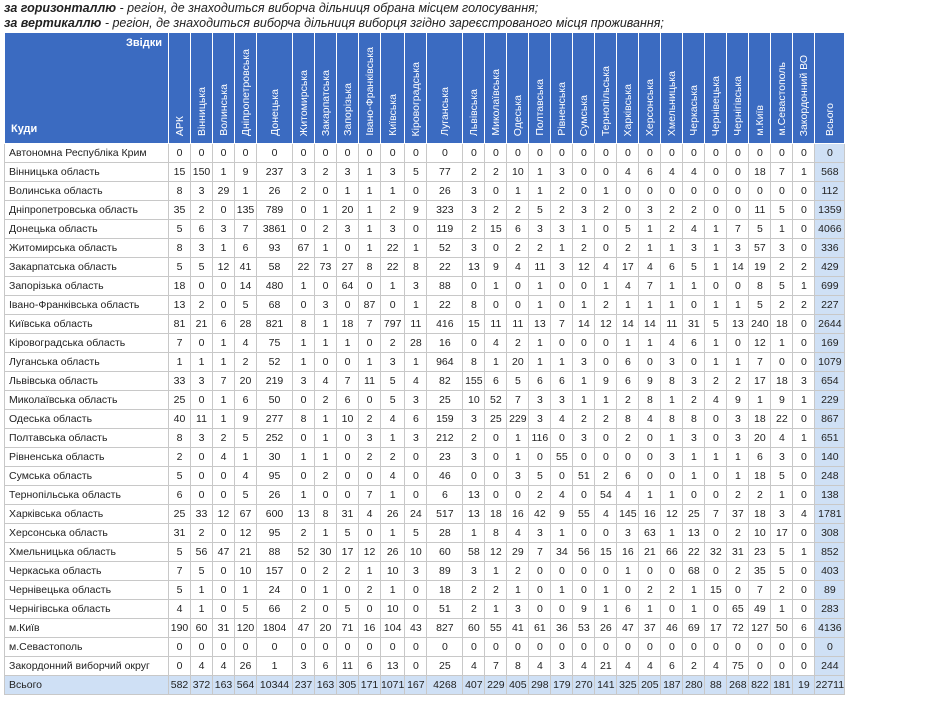  Describe the element at coordinates (562, 457) in the screenshot. I see `table-cell: 55` at that location.